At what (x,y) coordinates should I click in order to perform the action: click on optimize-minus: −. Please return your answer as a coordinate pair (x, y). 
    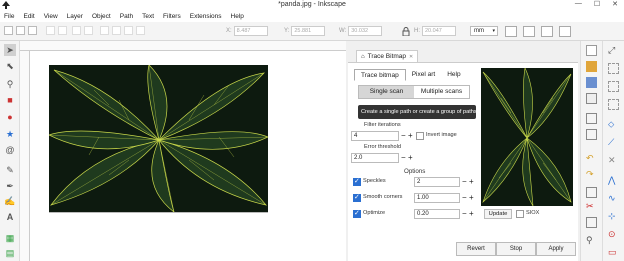
    Looking at the image, I should click on (464, 214).